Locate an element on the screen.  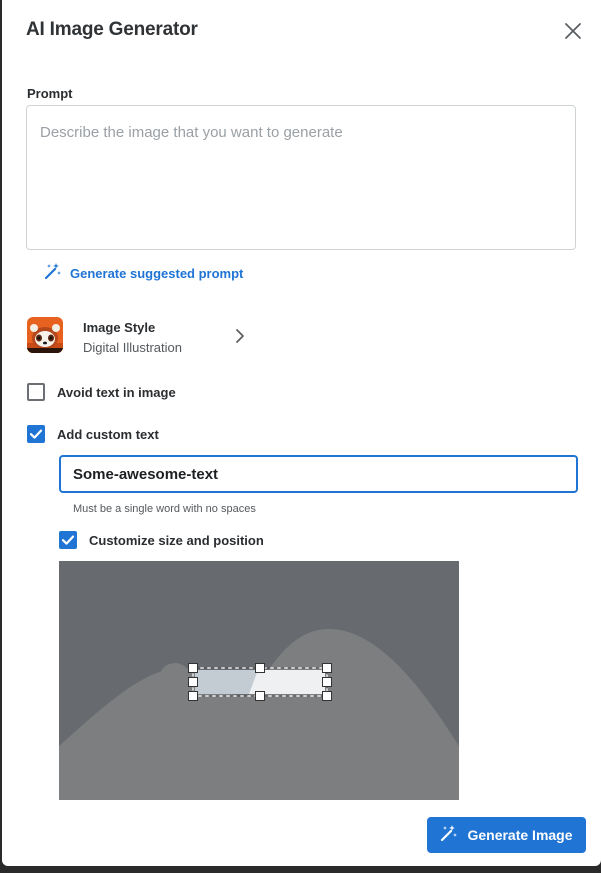
resize-handle-left is located at coordinates (193, 682).